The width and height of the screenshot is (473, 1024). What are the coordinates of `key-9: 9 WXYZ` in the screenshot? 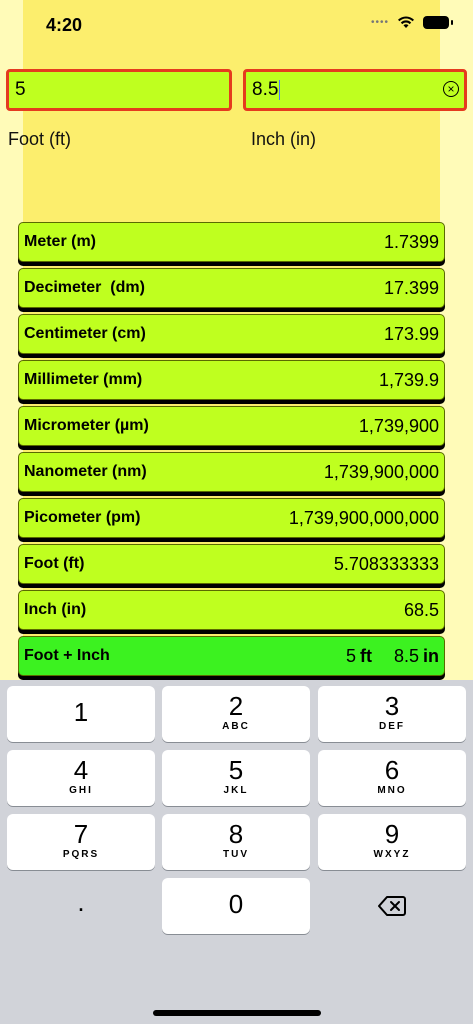 It's located at (392, 842).